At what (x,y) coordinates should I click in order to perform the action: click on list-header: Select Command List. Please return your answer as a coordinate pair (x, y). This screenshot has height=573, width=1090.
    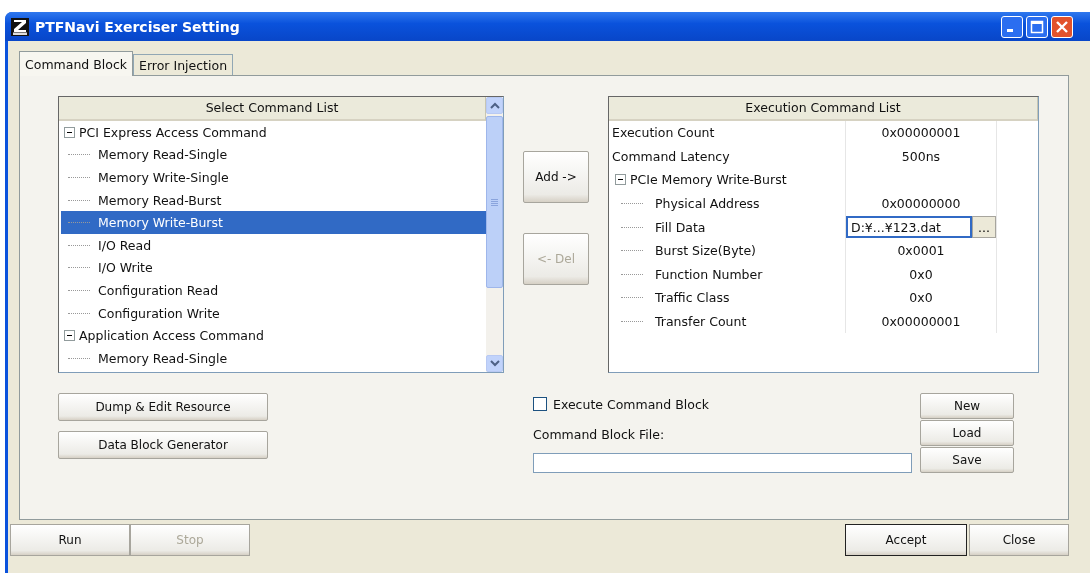
    Looking at the image, I should click on (272, 109).